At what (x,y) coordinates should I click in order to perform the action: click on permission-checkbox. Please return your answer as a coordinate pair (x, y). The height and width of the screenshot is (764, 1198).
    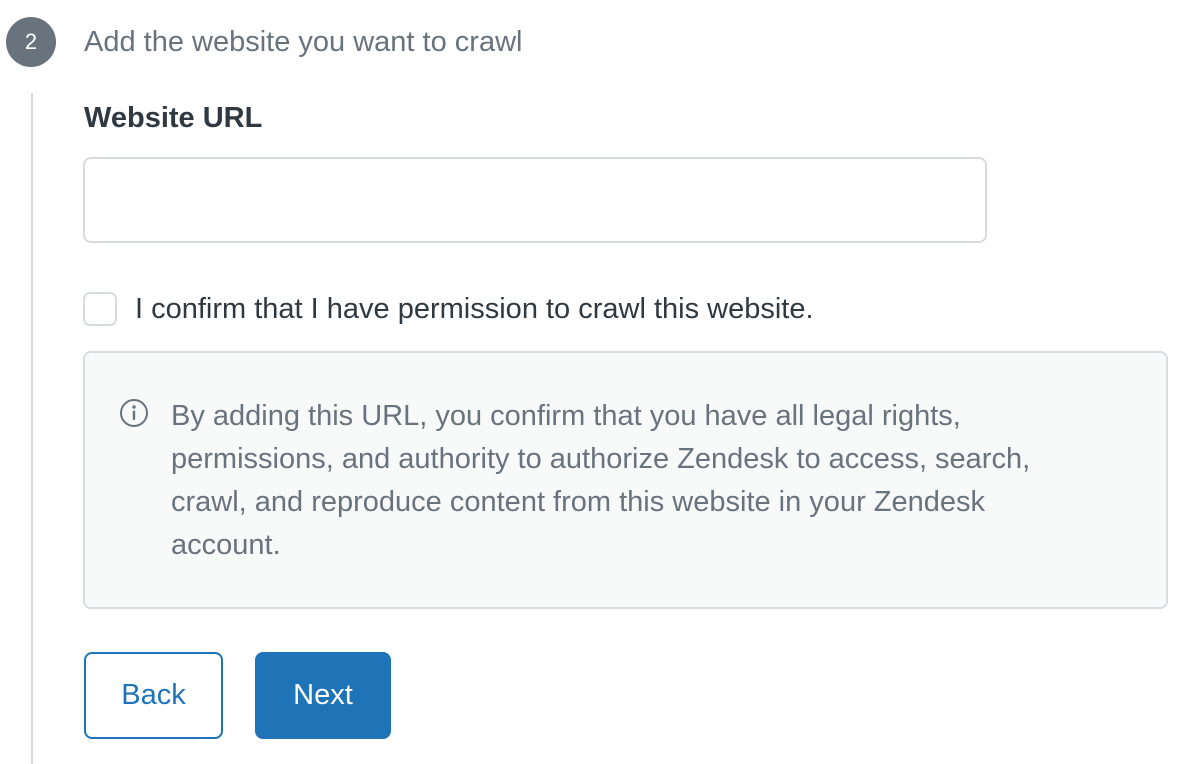
    Looking at the image, I should click on (100, 309).